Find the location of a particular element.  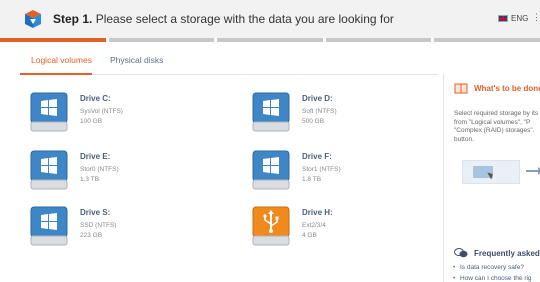

faq-title: Frequently asked q is located at coordinates (507, 253).